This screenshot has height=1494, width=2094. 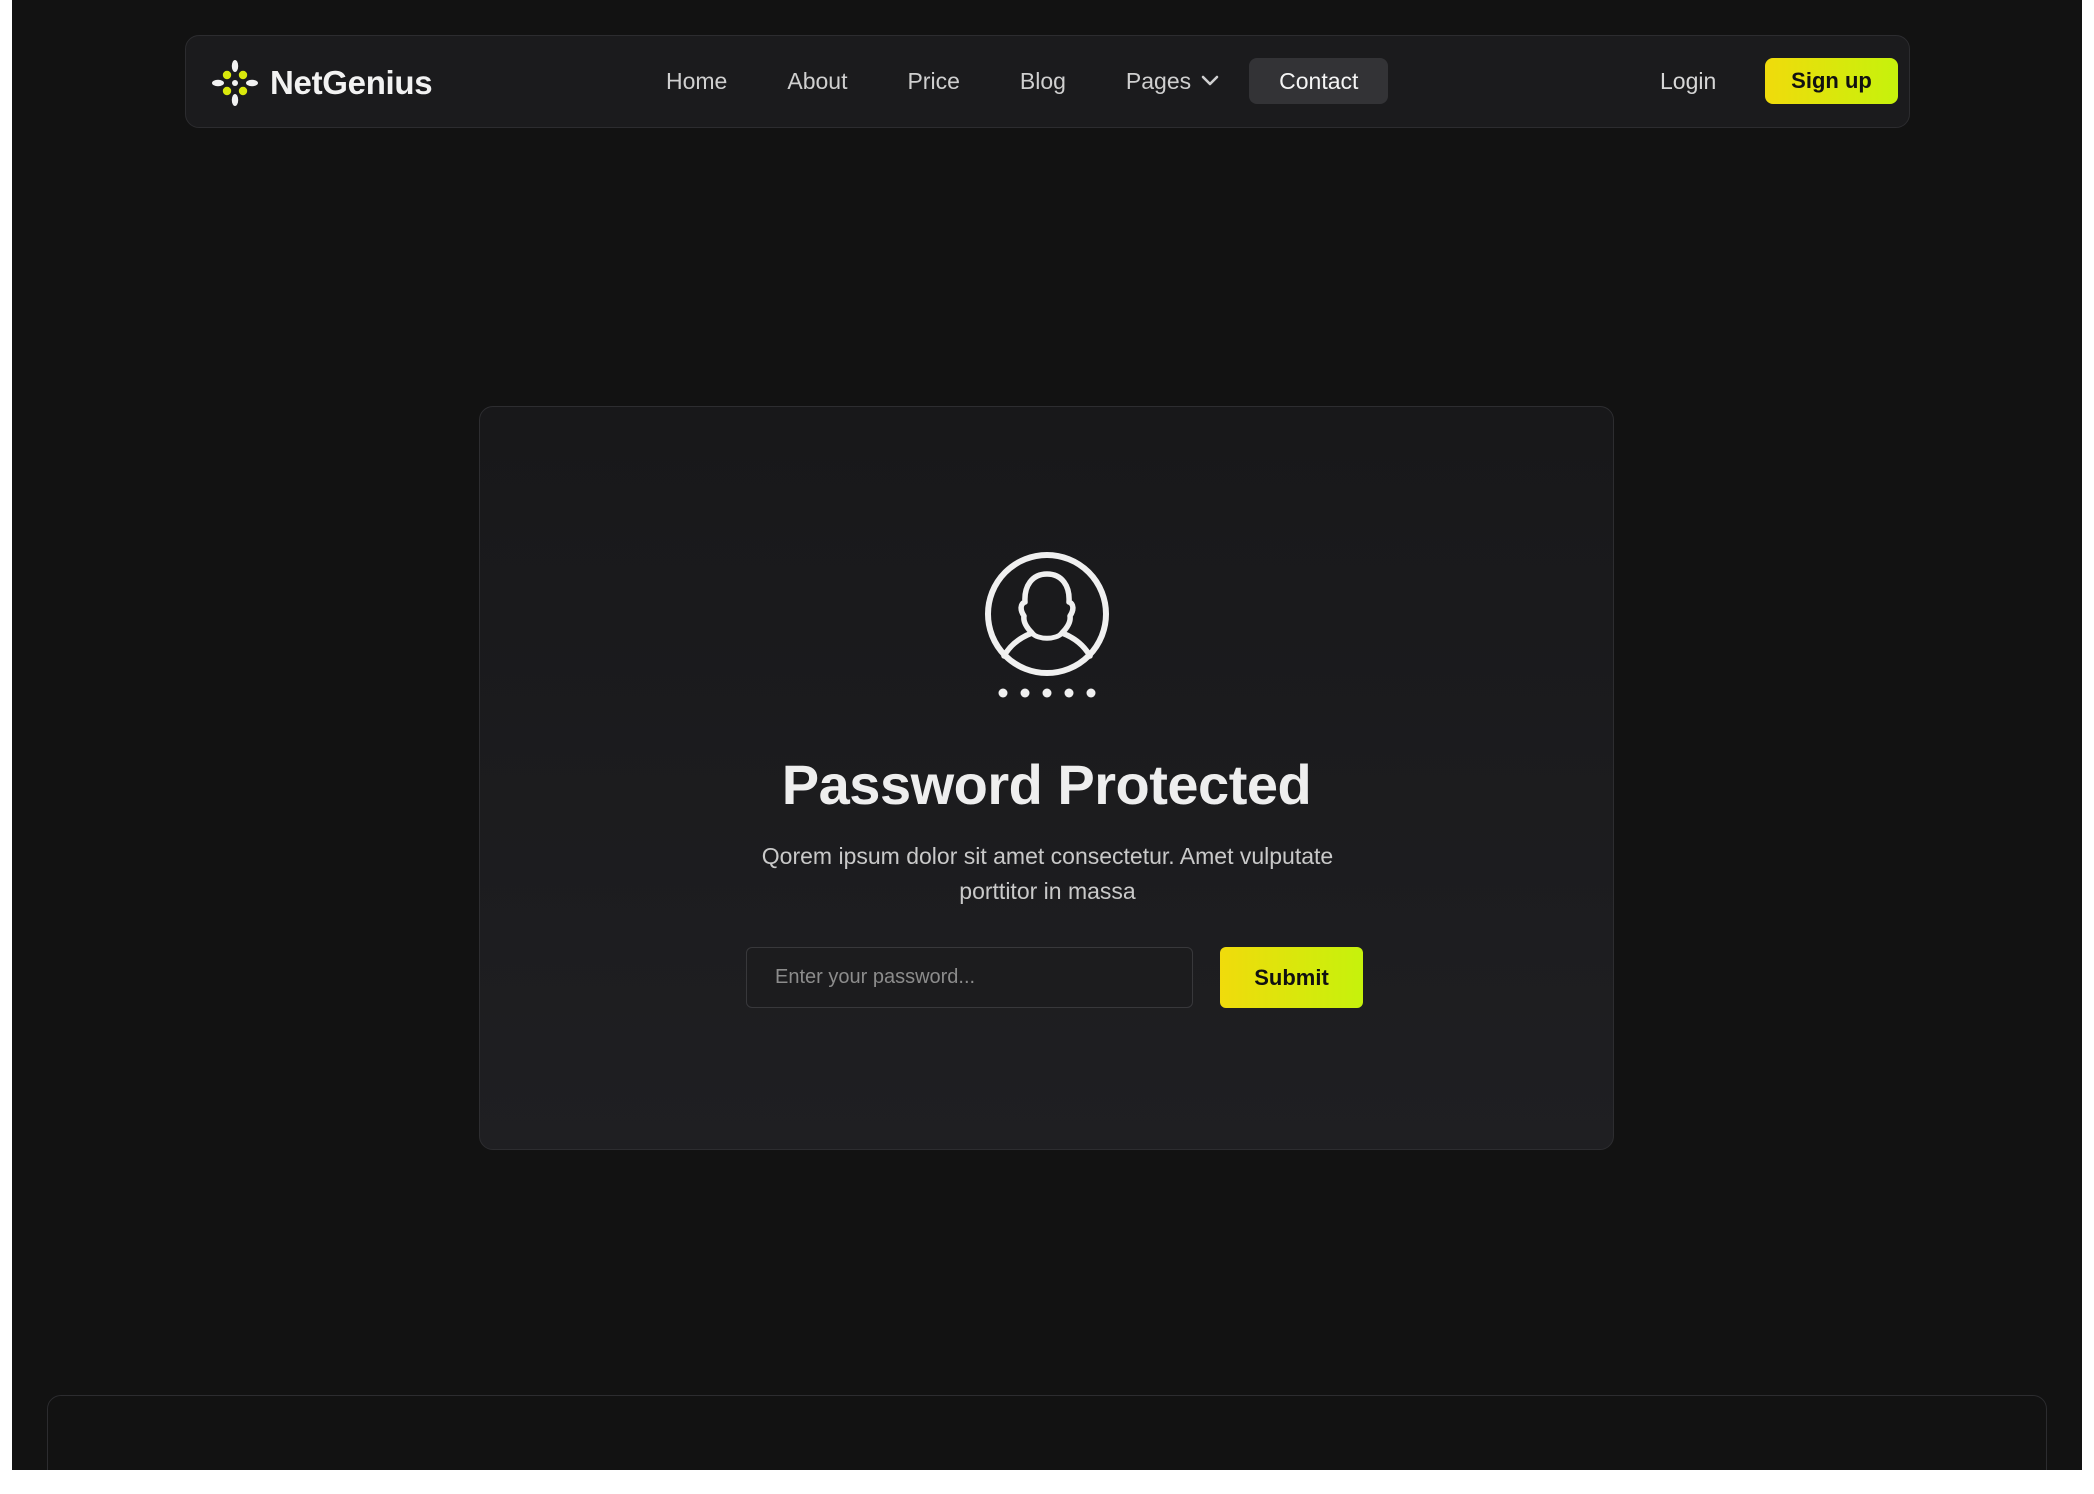 What do you see at coordinates (969, 977) in the screenshot?
I see `password-input` at bounding box center [969, 977].